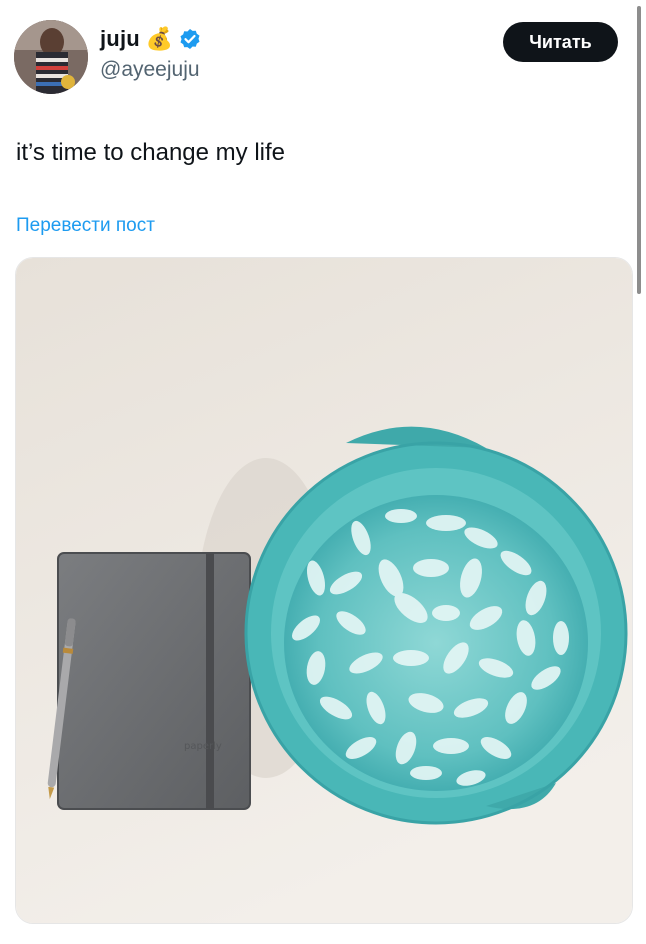  I want to click on notebook-brand: paperly, so click(203, 746).